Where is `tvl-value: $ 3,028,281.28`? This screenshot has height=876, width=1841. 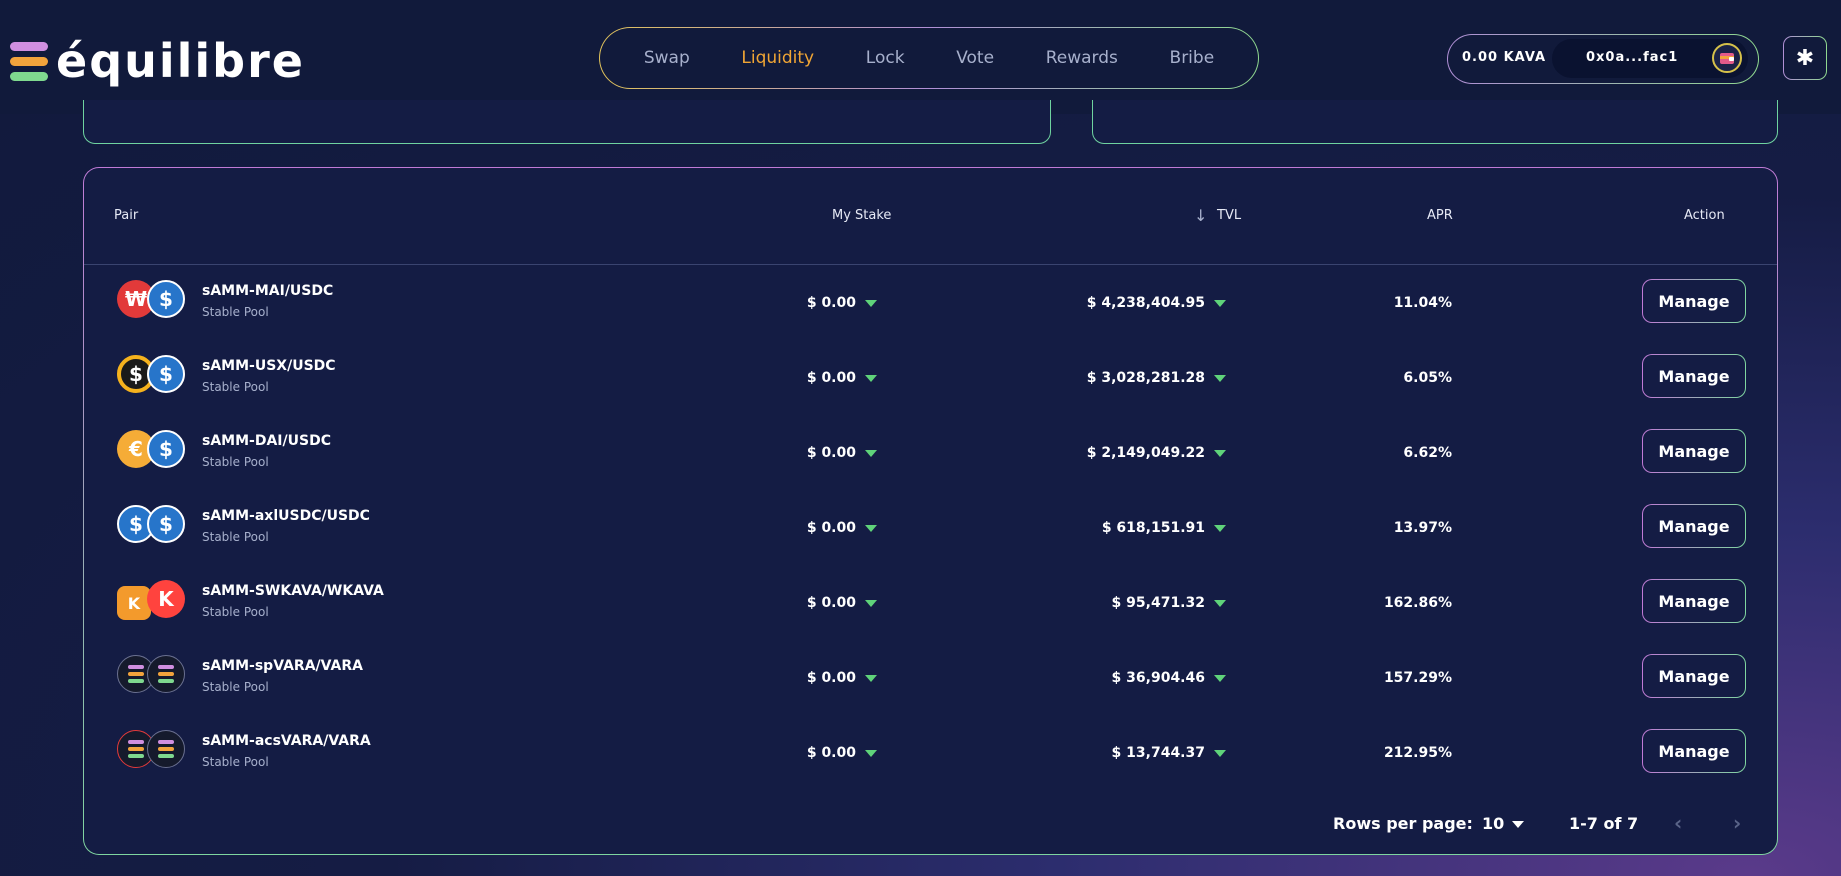 tvl-value: $ 3,028,281.28 is located at coordinates (1156, 378).